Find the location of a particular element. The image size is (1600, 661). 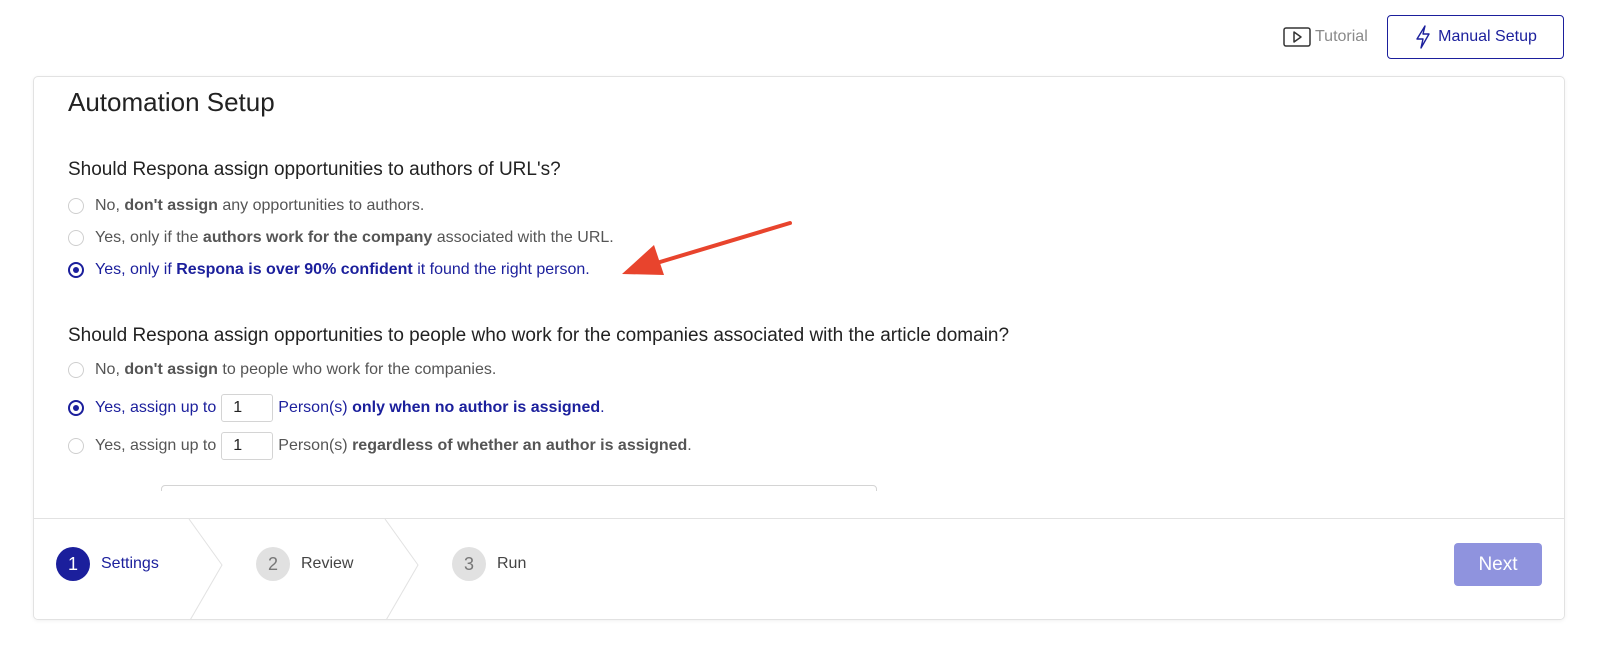

step-settings: 1 Settings is located at coordinates (107, 564).